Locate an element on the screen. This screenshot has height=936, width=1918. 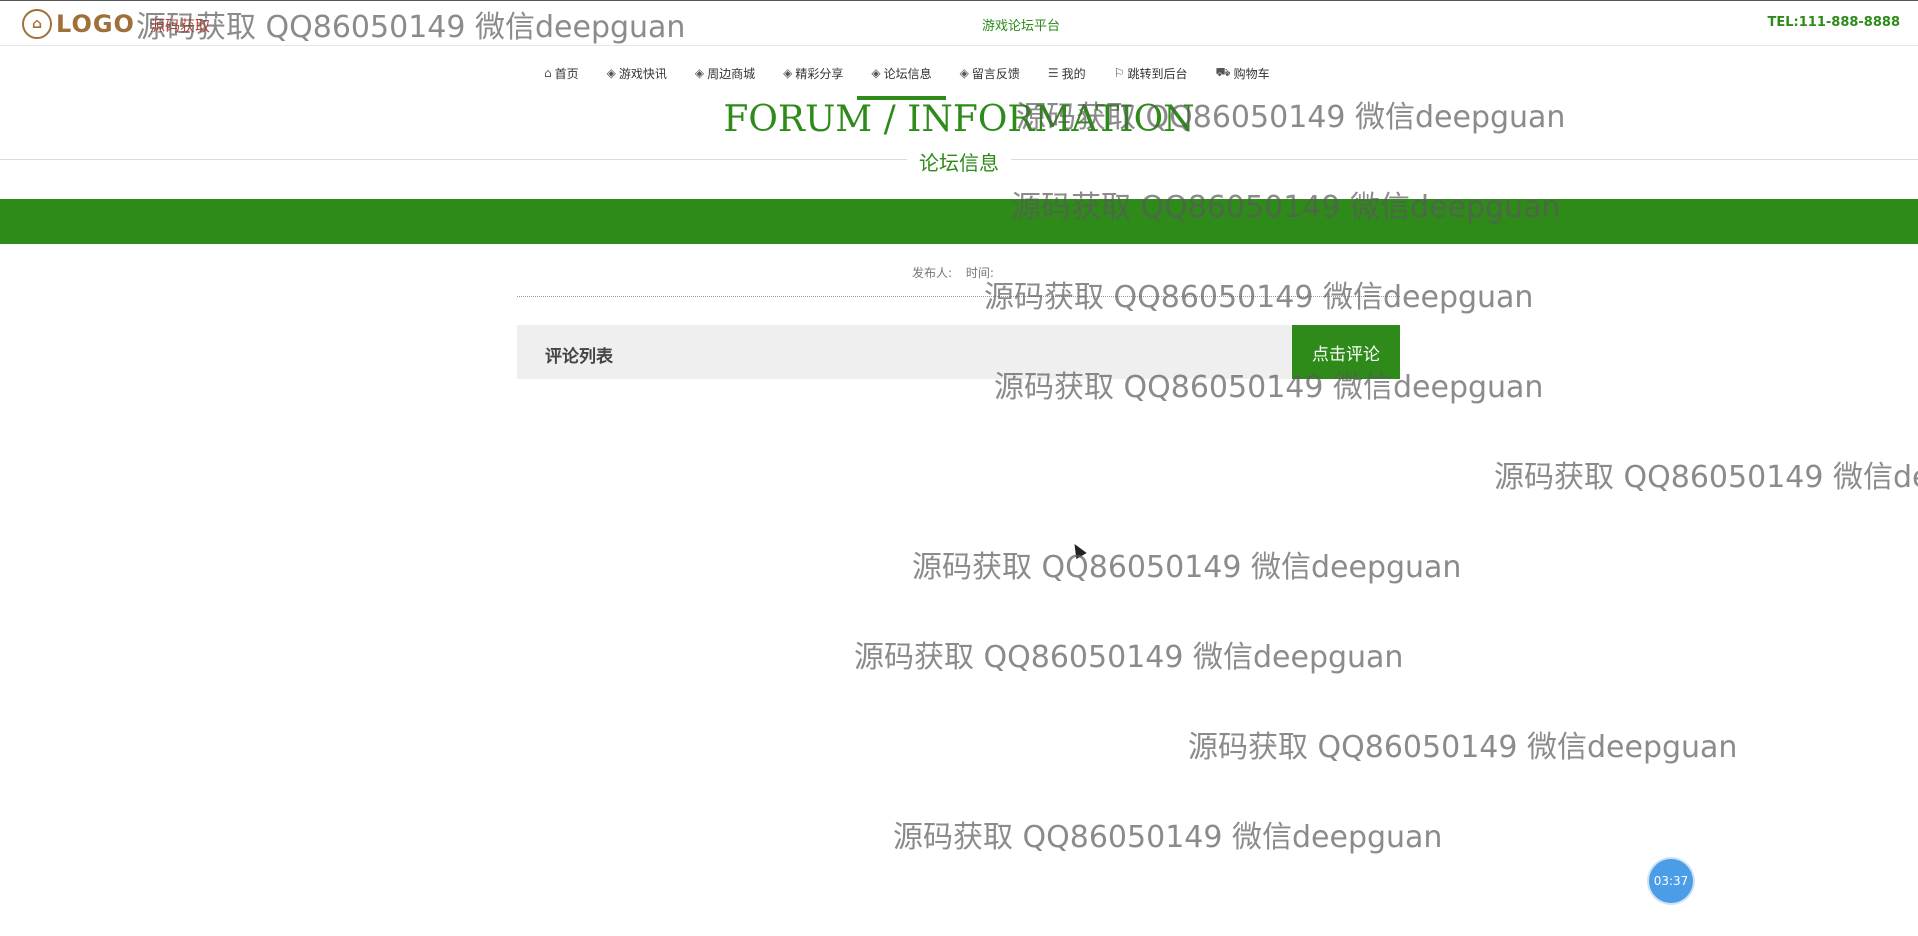
logo-subtitle: 源码获取 is located at coordinates (180, 26).